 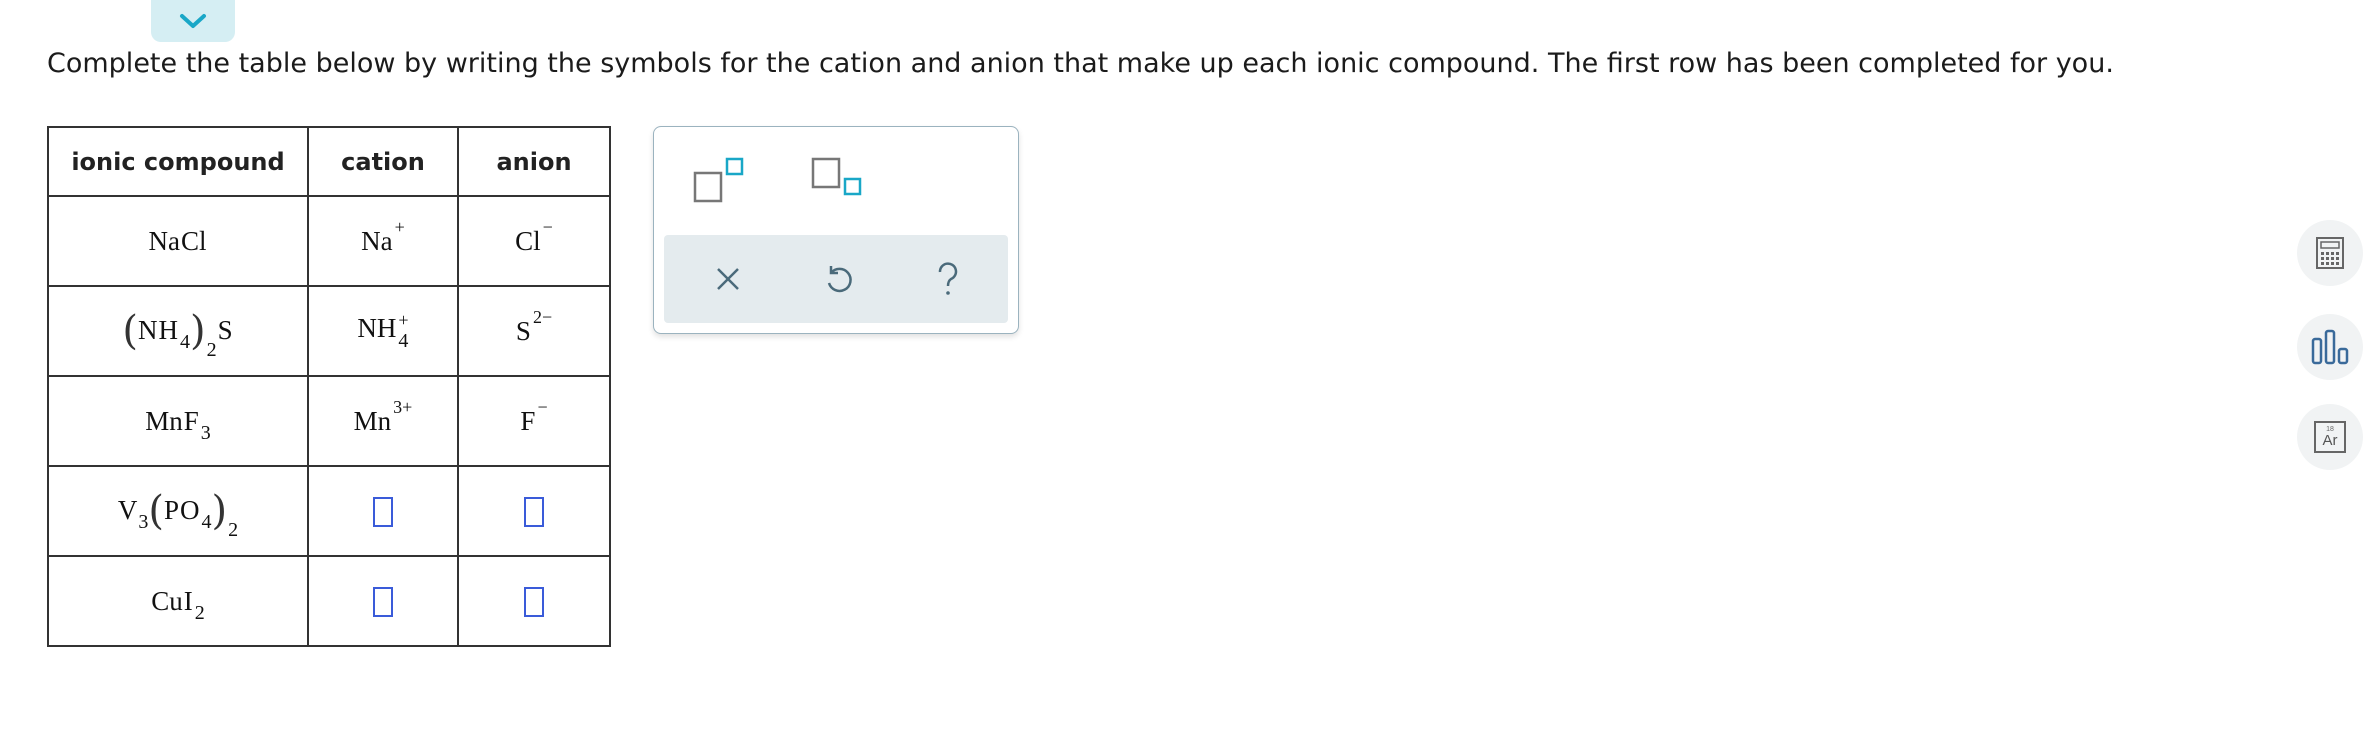 I want to click on cation-cell: Mn 3+, so click(x=383, y=421).